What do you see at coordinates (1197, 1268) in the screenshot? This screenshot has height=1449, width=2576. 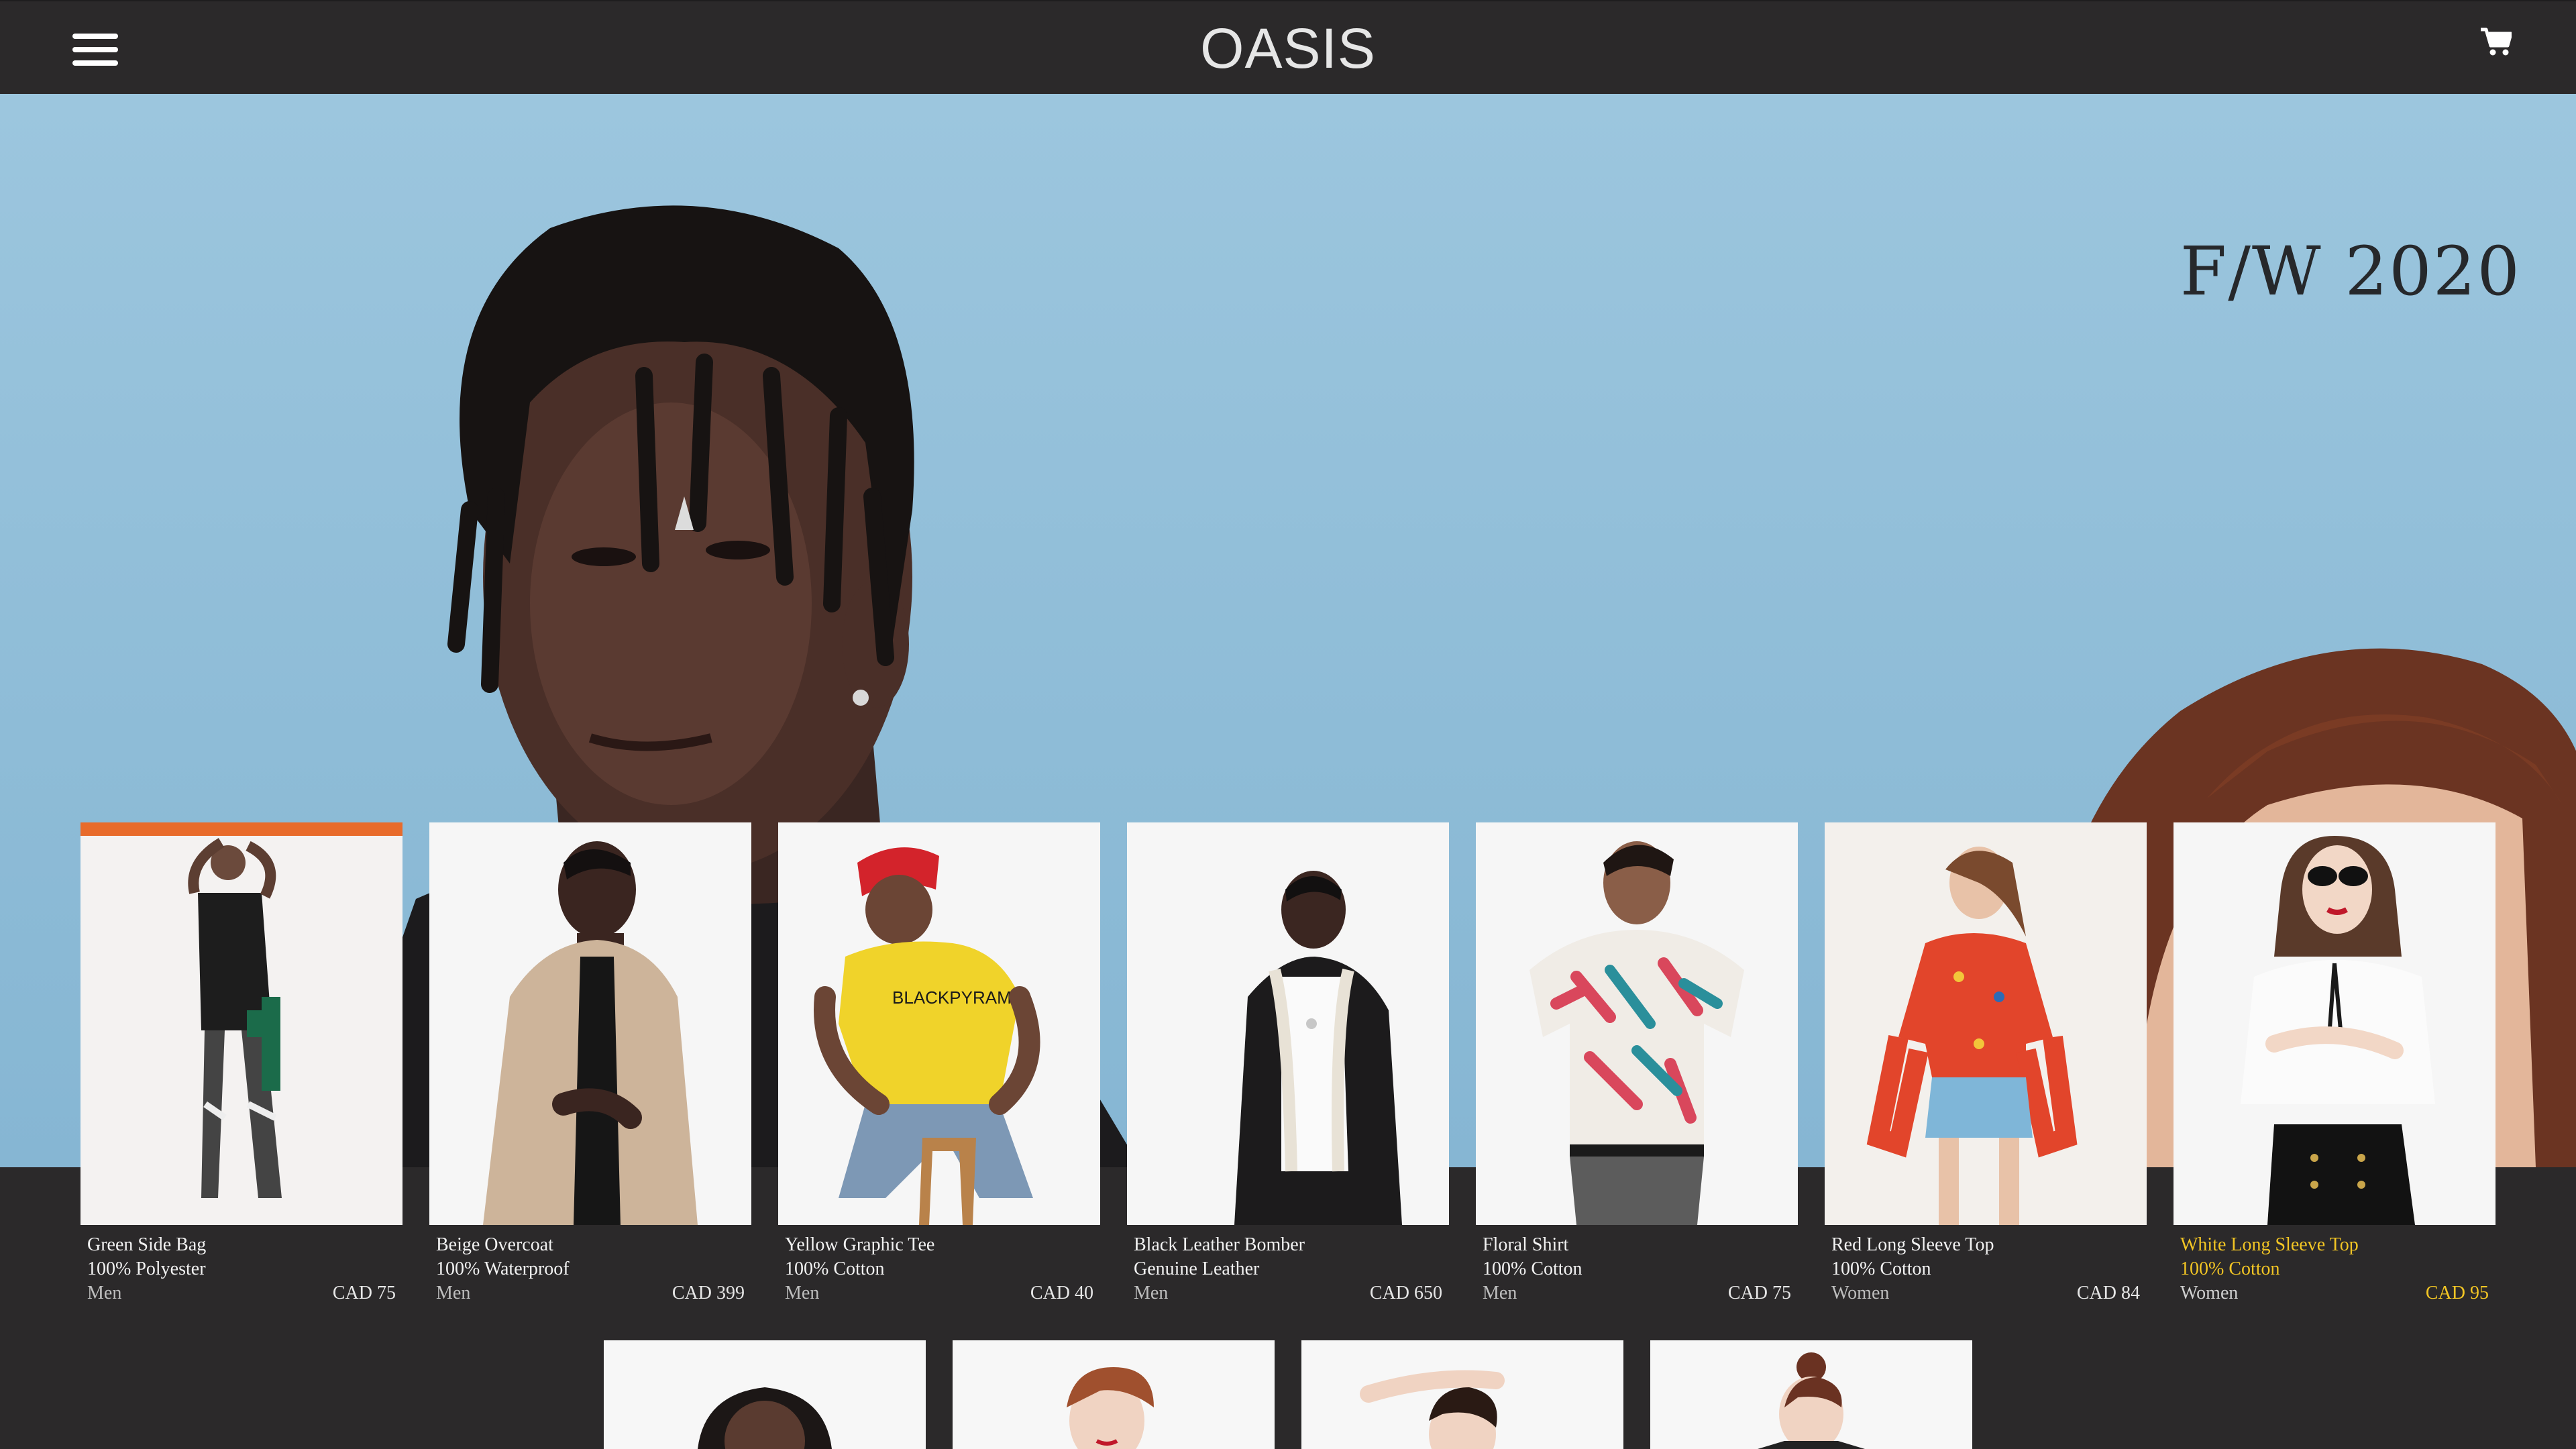 I see `product-material: Genuine Leather` at bounding box center [1197, 1268].